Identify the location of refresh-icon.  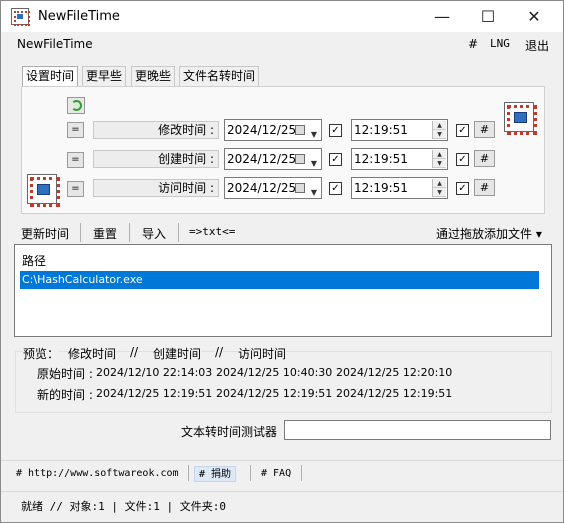
(76, 105).